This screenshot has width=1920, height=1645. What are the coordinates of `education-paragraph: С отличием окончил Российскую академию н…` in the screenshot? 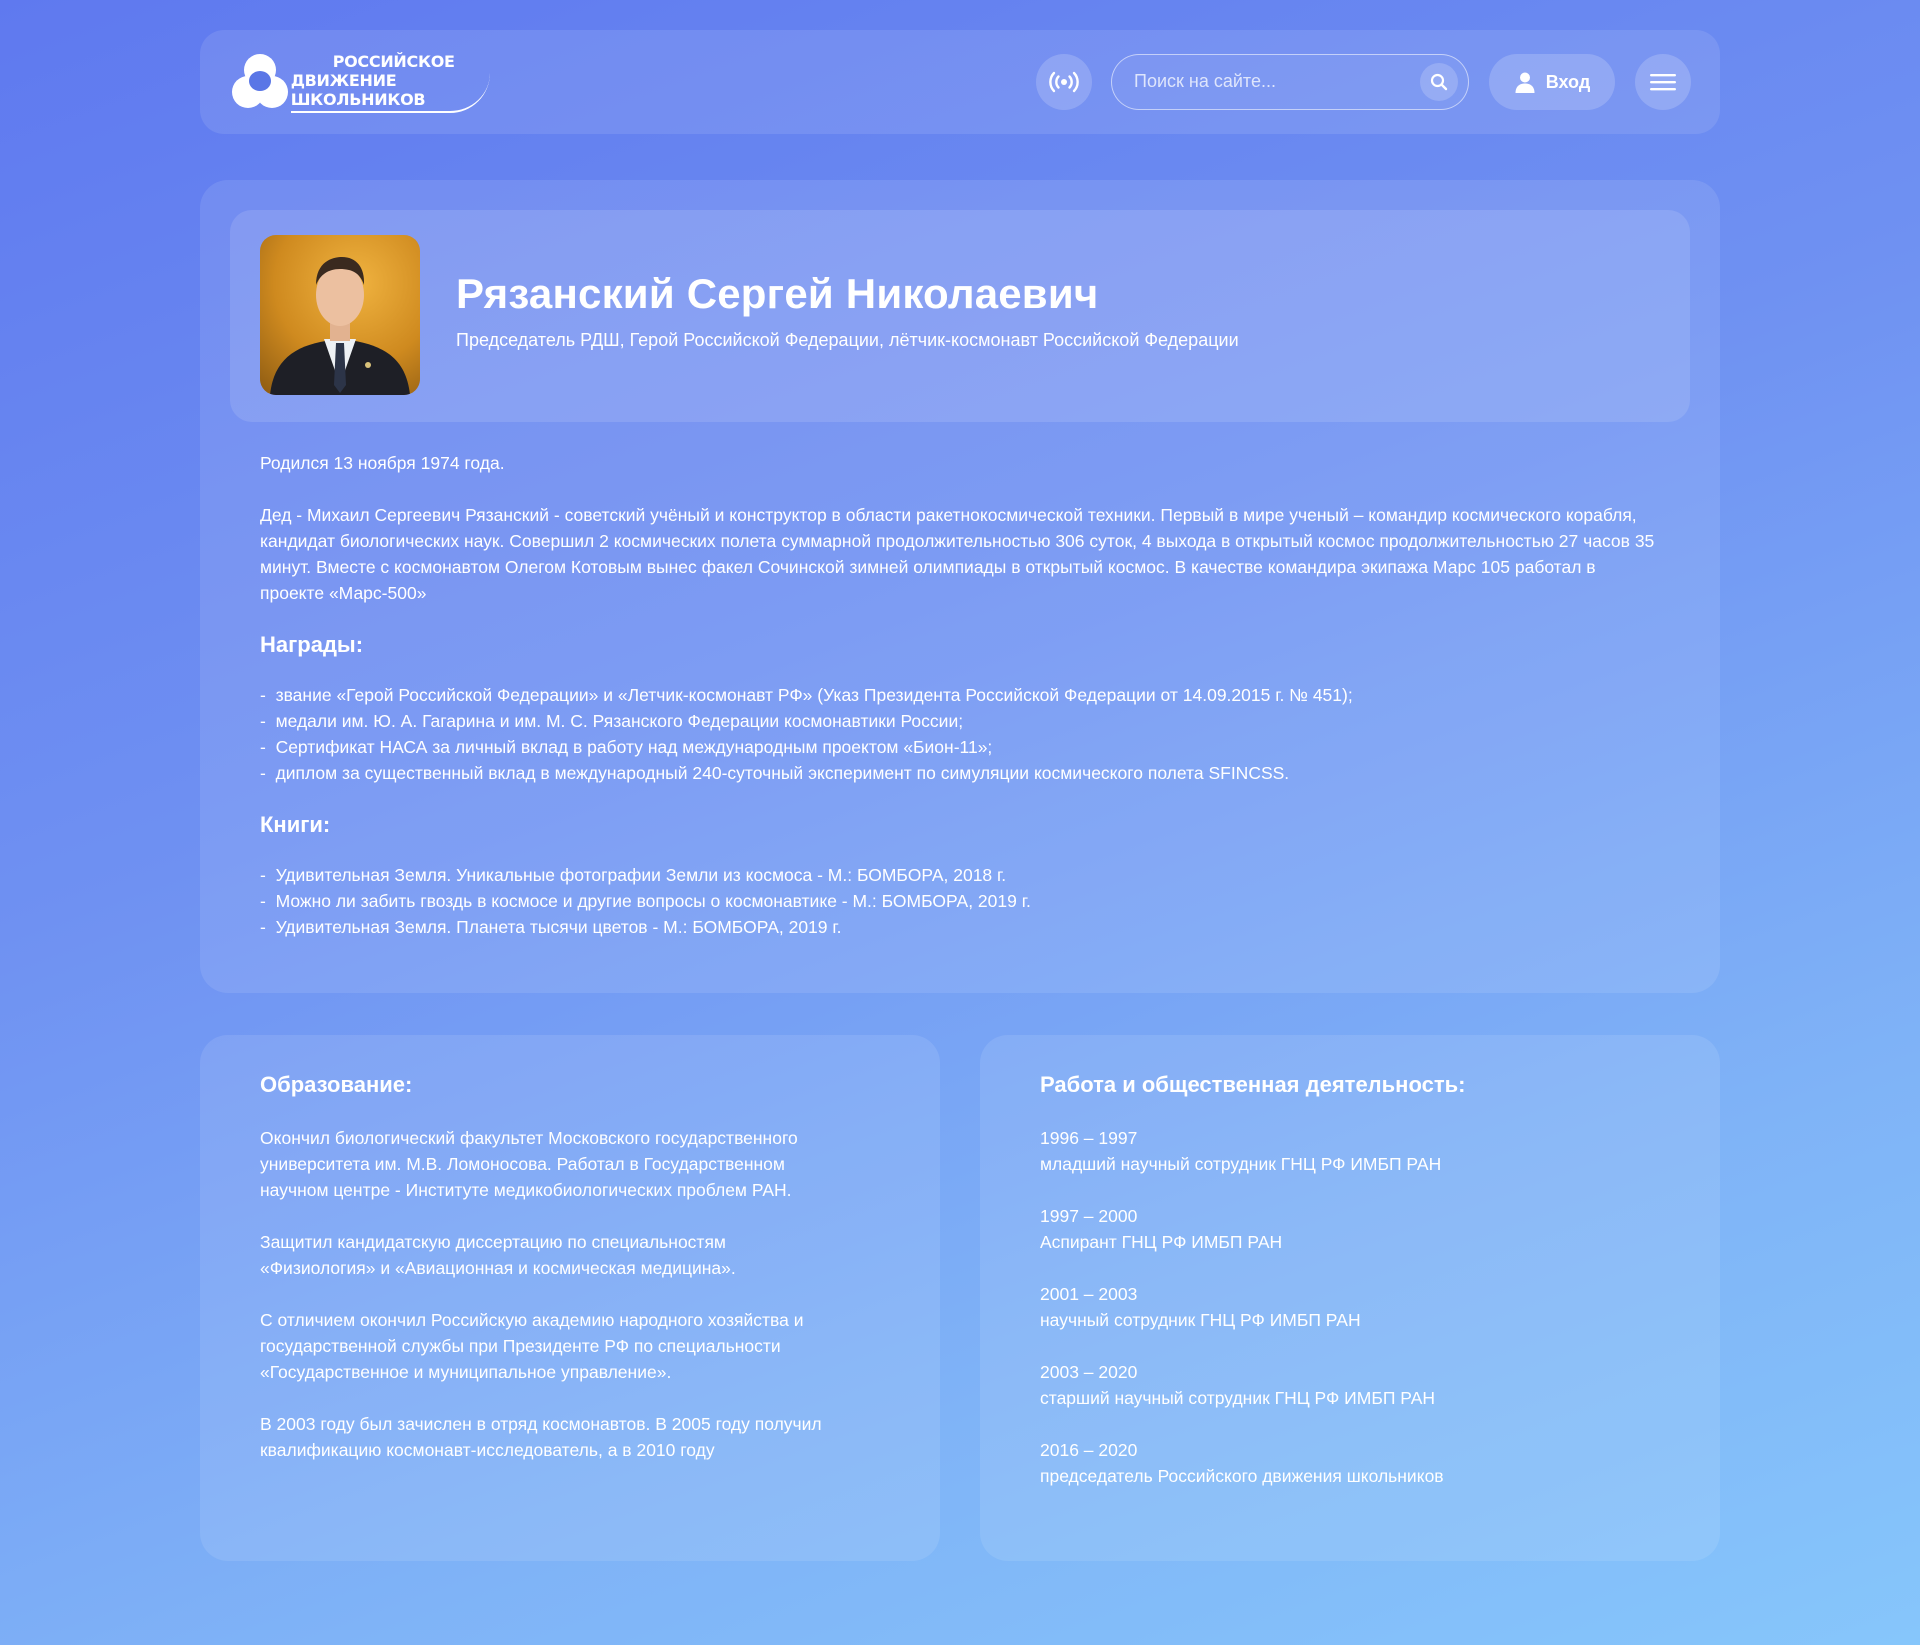 It's located at (532, 1346).